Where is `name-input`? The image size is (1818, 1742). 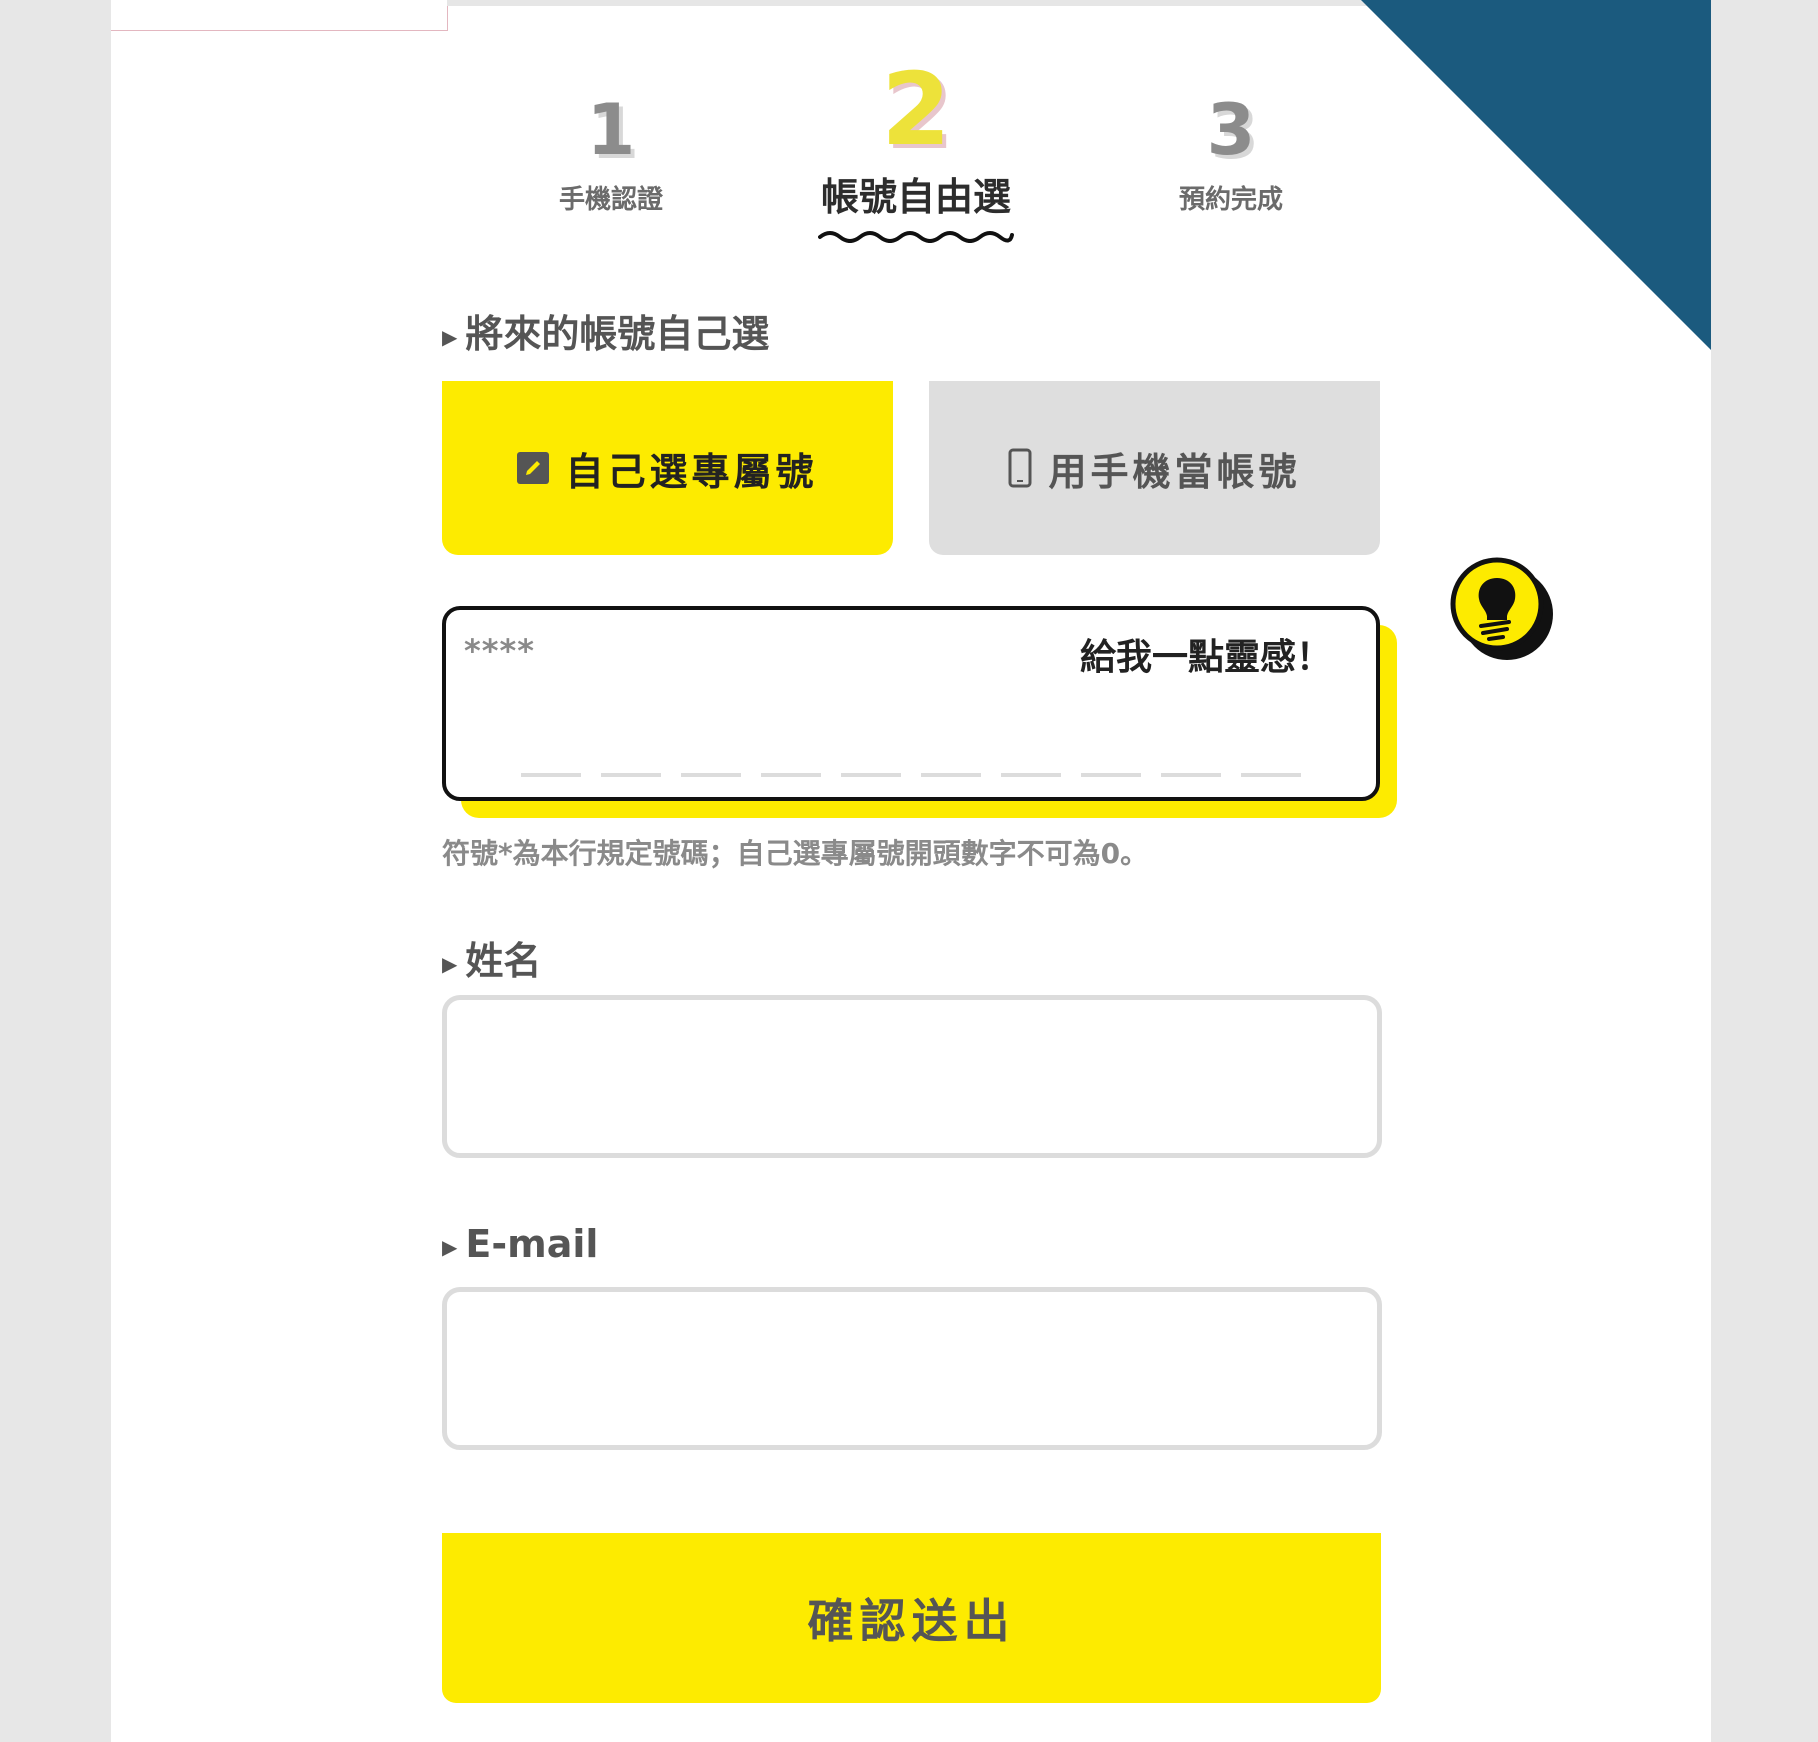 name-input is located at coordinates (912, 1076).